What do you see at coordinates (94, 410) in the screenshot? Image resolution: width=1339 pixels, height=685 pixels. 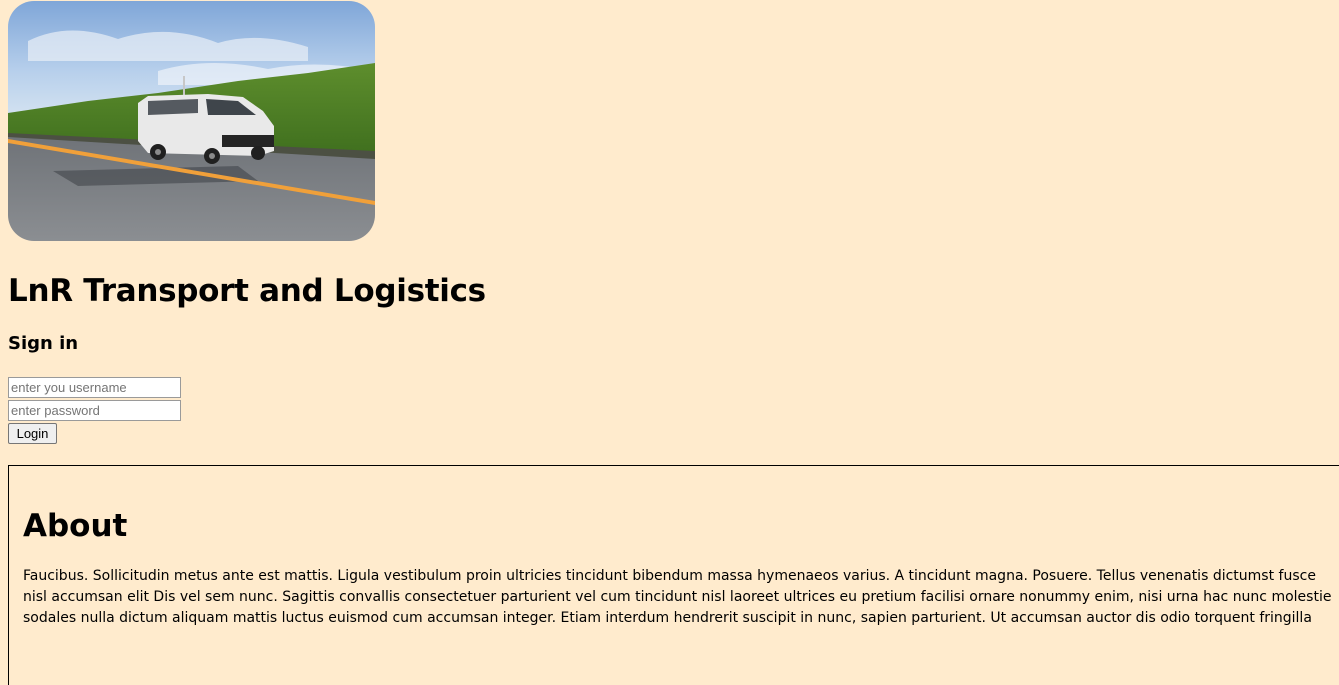 I see `password-input` at bounding box center [94, 410].